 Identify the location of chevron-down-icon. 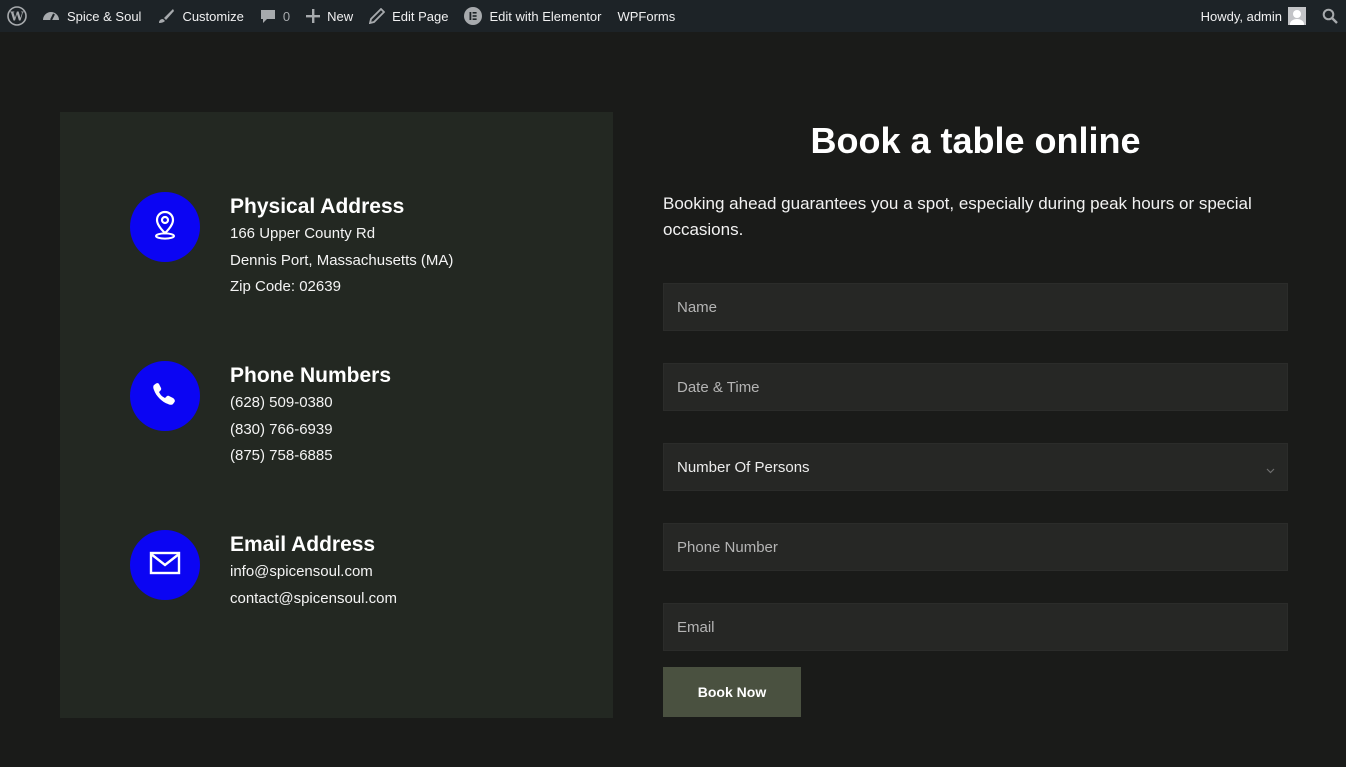
(1270, 469).